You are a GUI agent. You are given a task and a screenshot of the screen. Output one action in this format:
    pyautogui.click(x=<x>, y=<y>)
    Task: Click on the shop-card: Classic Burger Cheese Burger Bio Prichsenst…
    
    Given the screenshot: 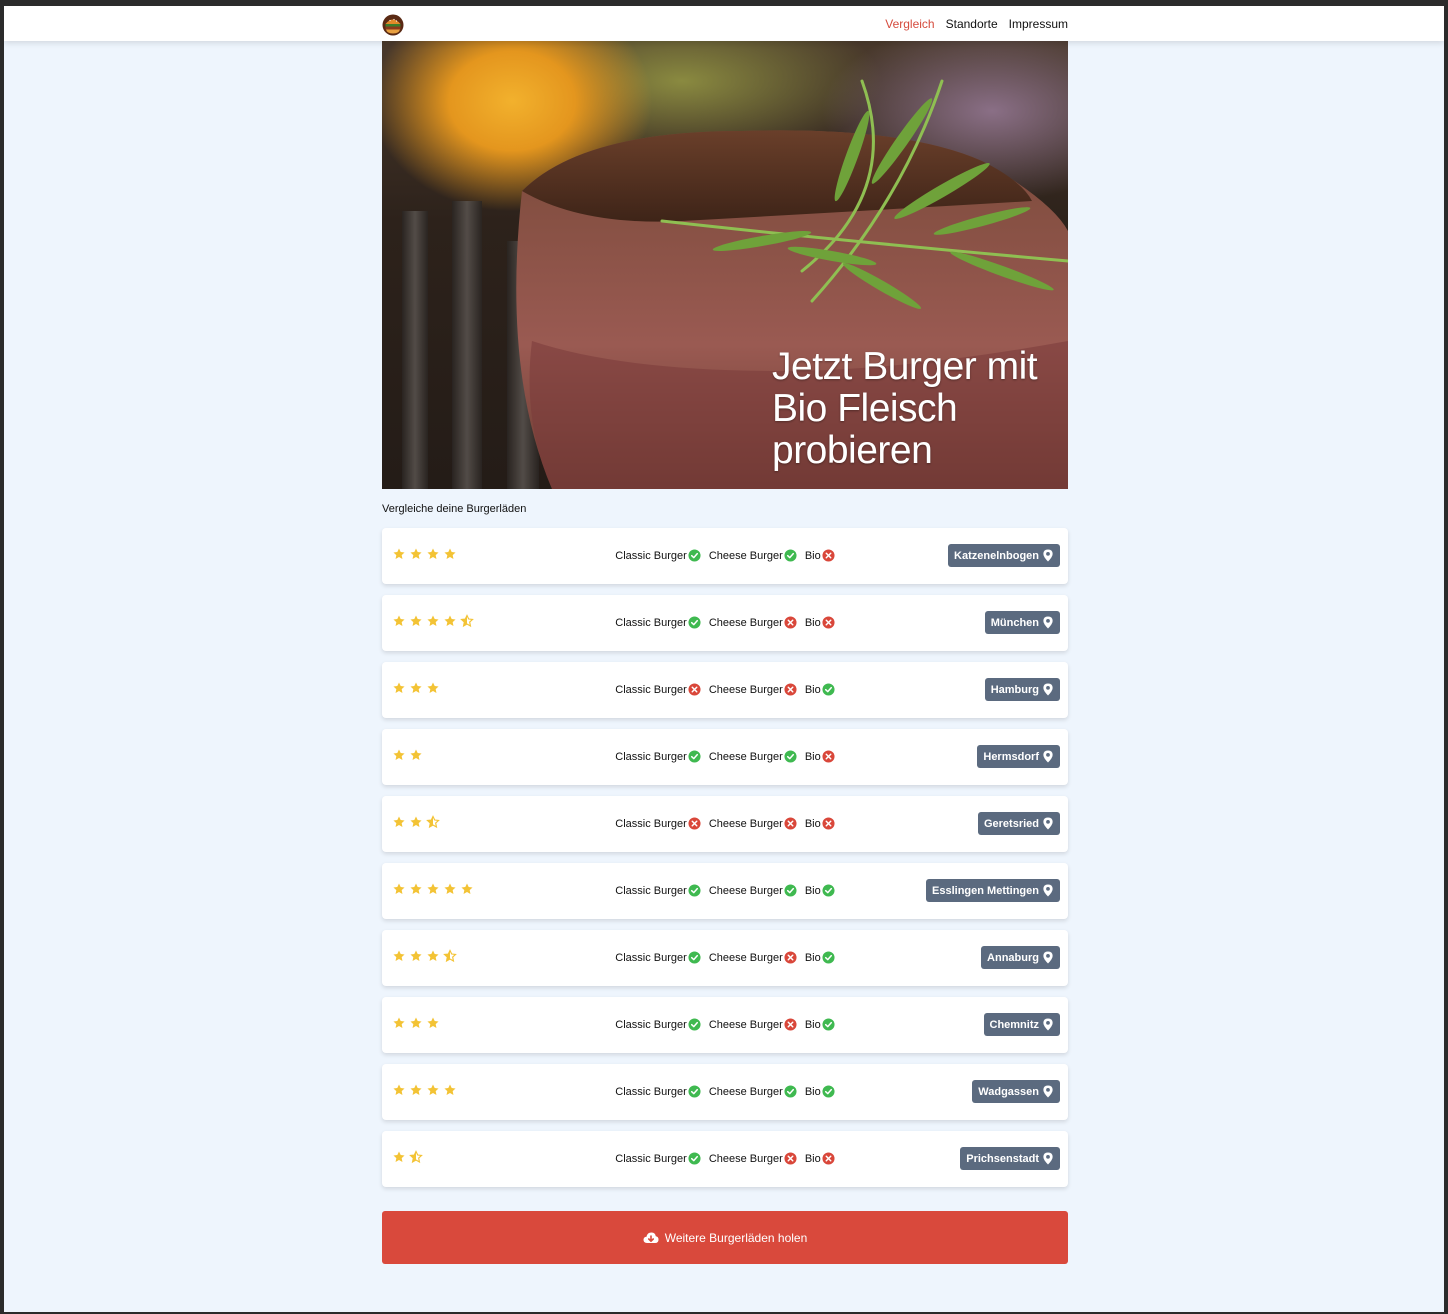 What is the action you would take?
    pyautogui.click(x=725, y=1159)
    